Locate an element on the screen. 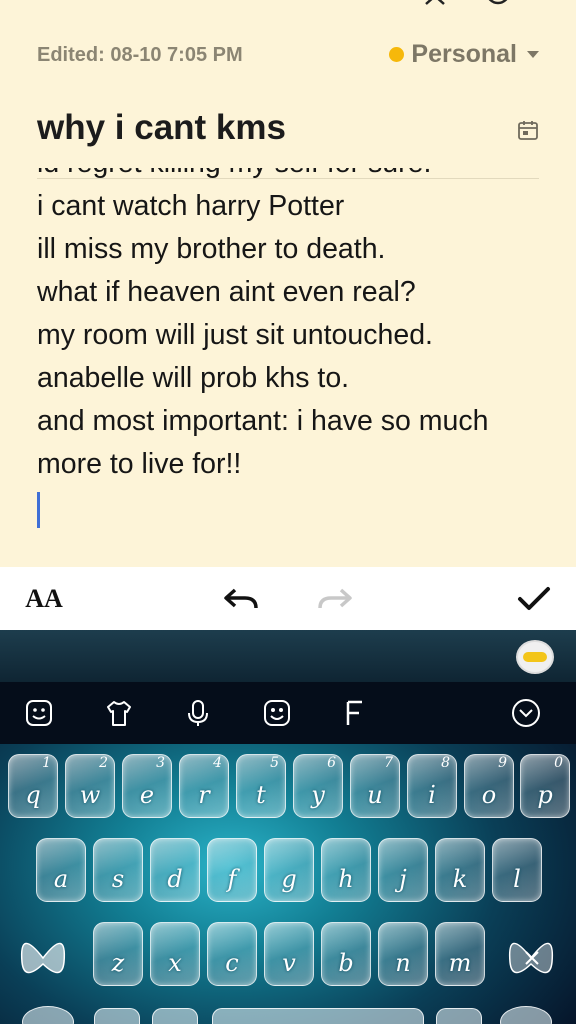  key-k: k is located at coordinates (460, 870).